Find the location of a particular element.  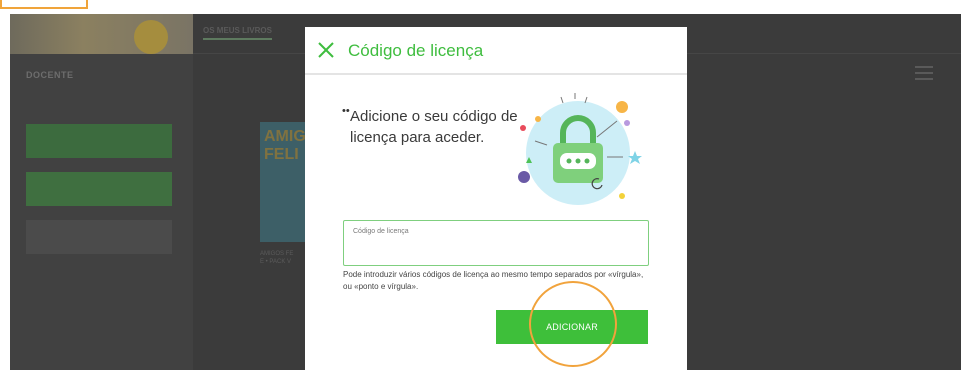

add-button: ADICIONAR is located at coordinates (572, 327).